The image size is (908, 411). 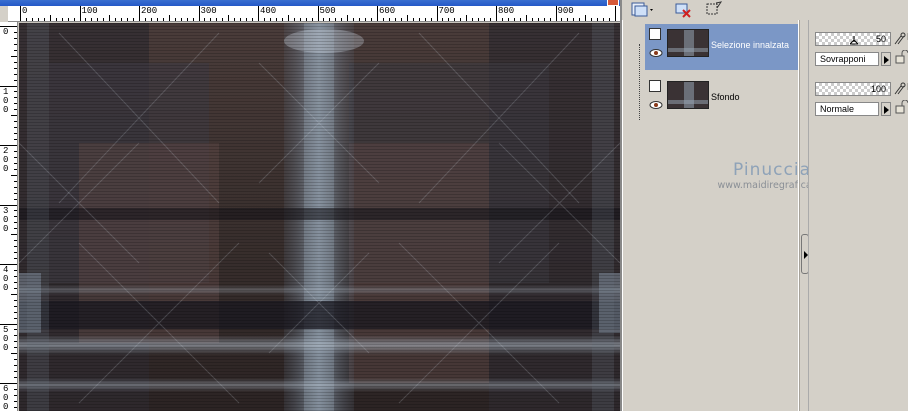 I want to click on layer-properties-panel: 50 N Sovrapponi 100 N Normale, so click(x=858, y=215).